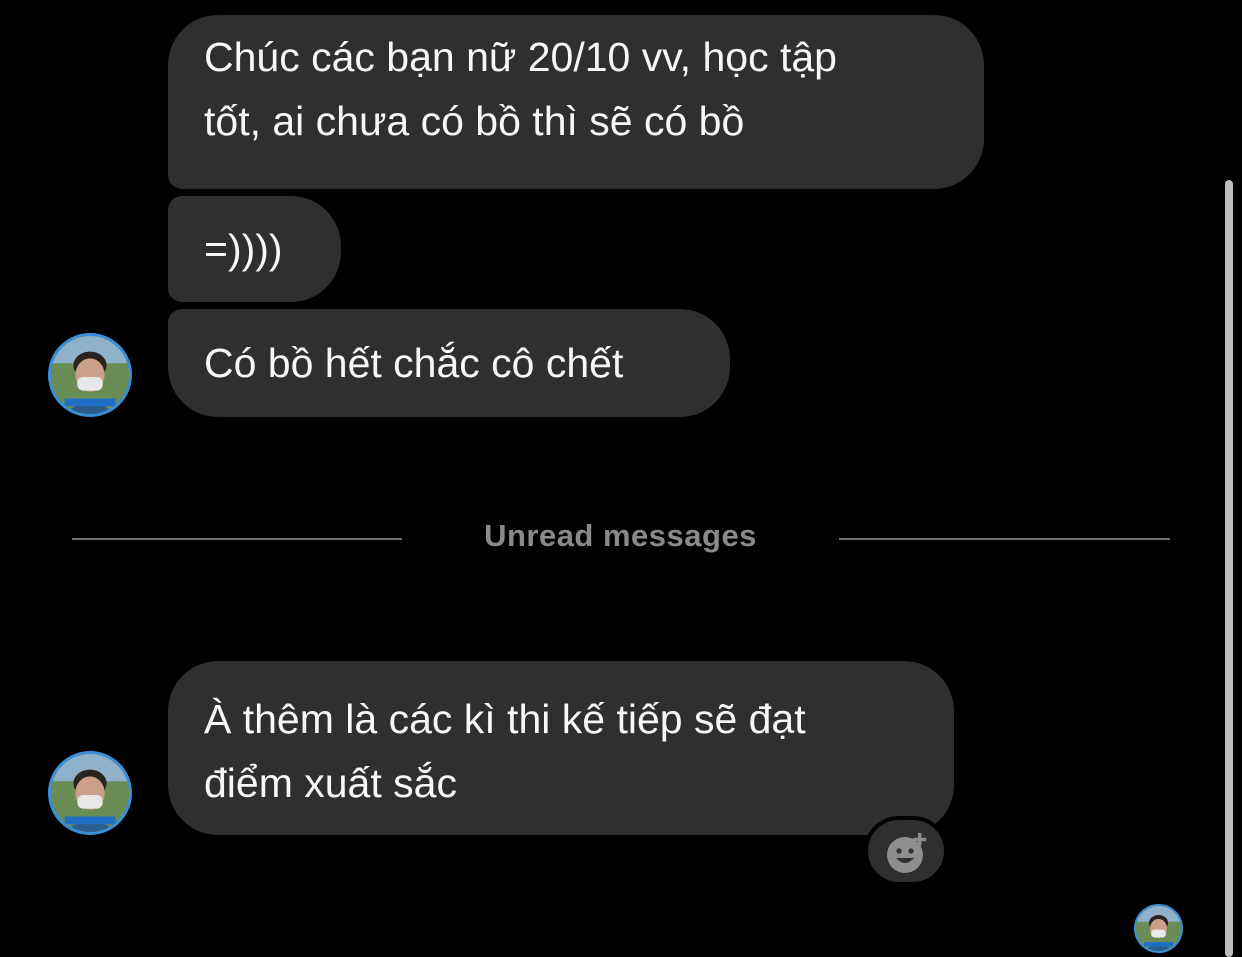 The width and height of the screenshot is (1242, 957). What do you see at coordinates (414, 363) in the screenshot?
I see `message-line: Có bồ hết chắc cô chết` at bounding box center [414, 363].